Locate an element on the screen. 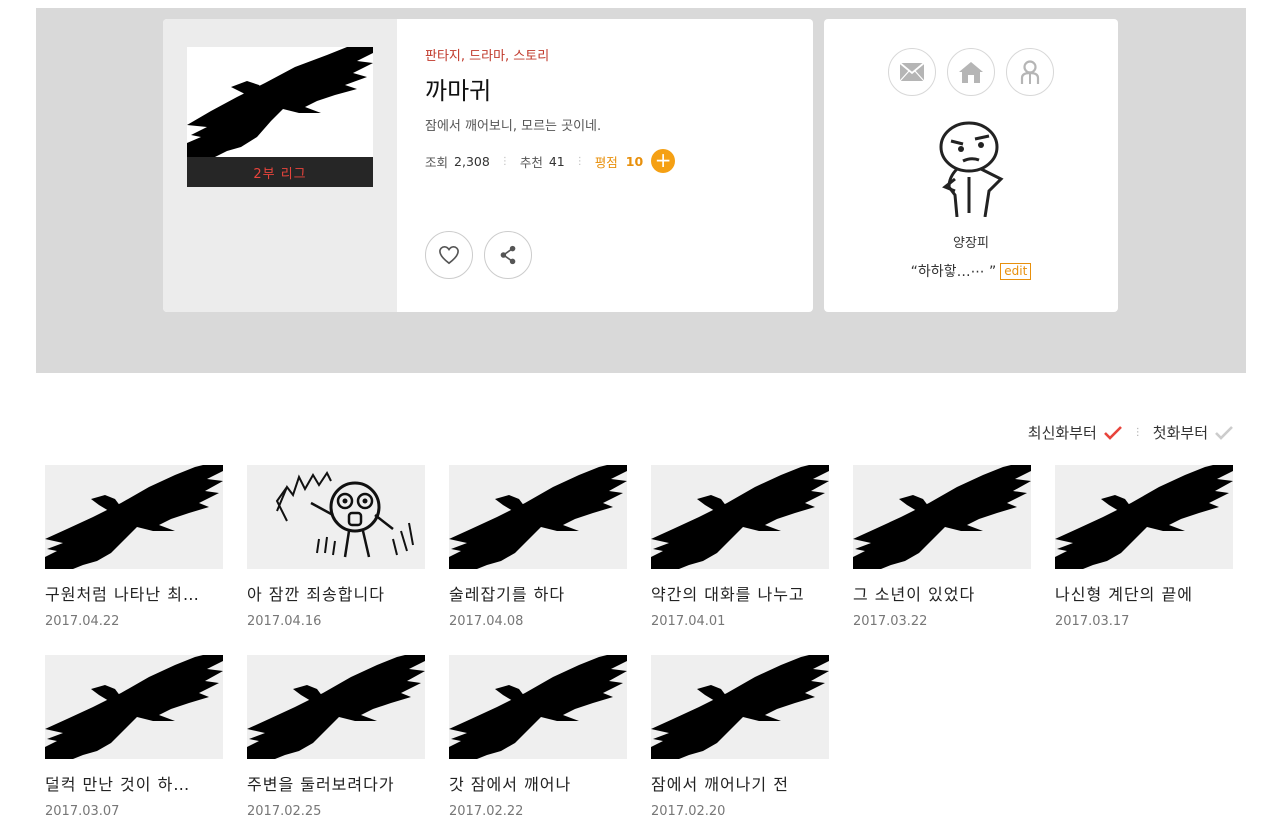  episode-card: 주변을 둘러보려다가 2017.02.25 is located at coordinates (336, 737).